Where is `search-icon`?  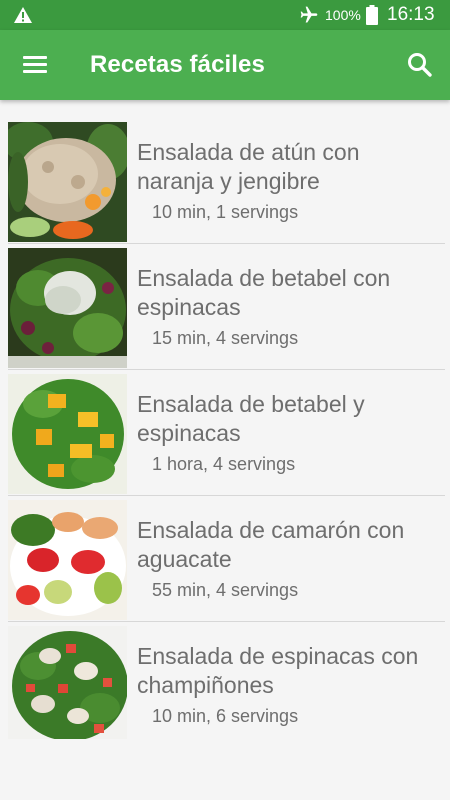 search-icon is located at coordinates (420, 65).